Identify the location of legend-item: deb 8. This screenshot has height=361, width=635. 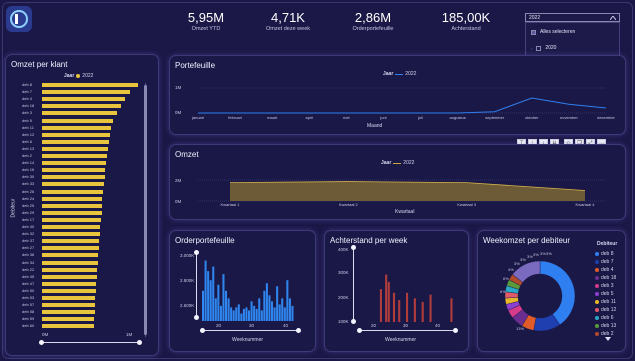
(604, 254).